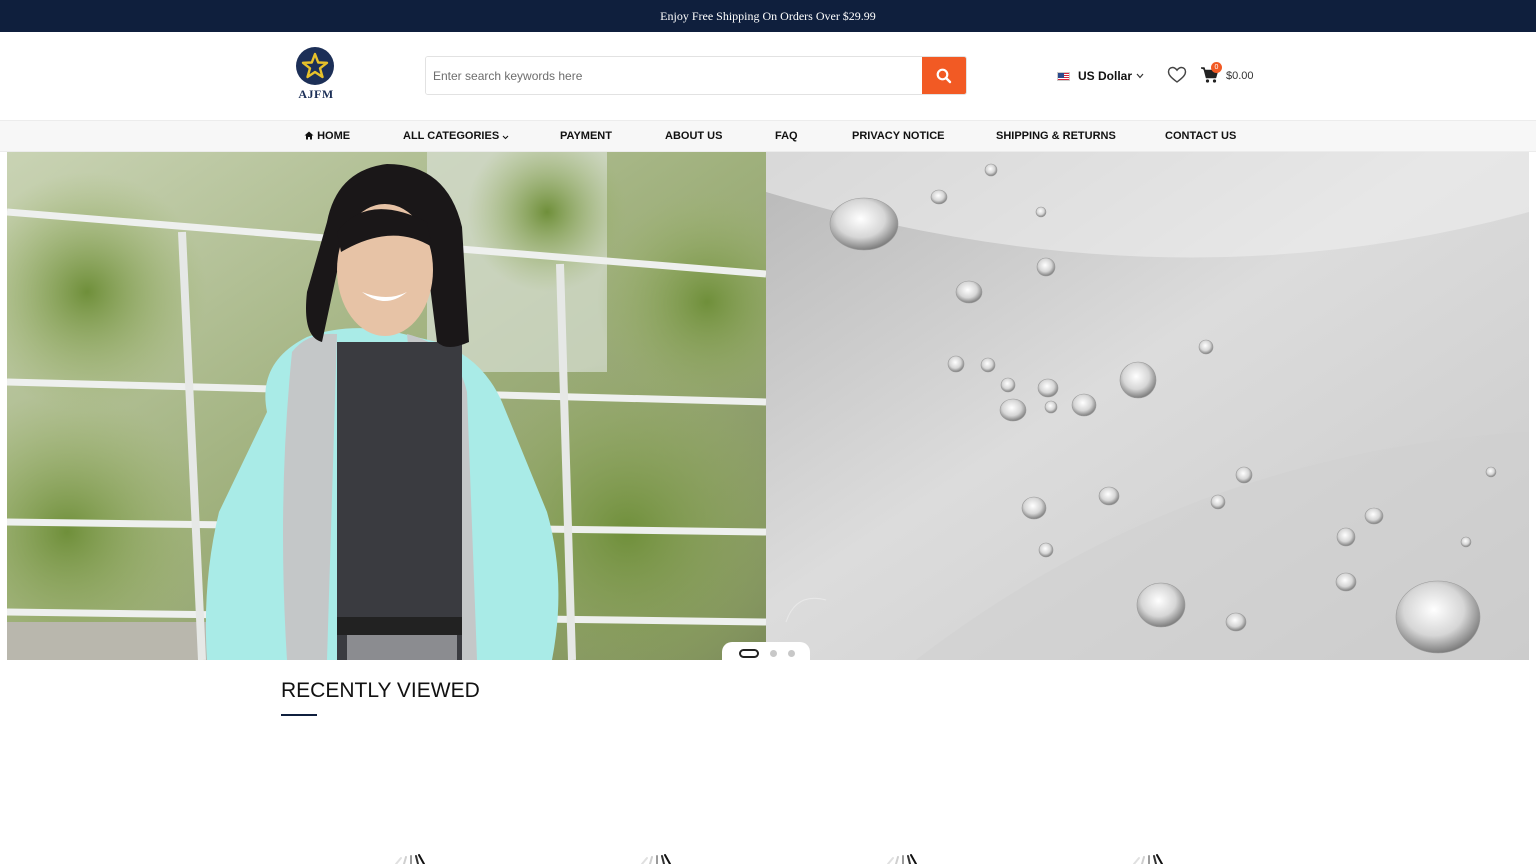  Describe the element at coordinates (380, 690) in the screenshot. I see `recently-viewed-title: RECENTLY VIEWED` at that location.